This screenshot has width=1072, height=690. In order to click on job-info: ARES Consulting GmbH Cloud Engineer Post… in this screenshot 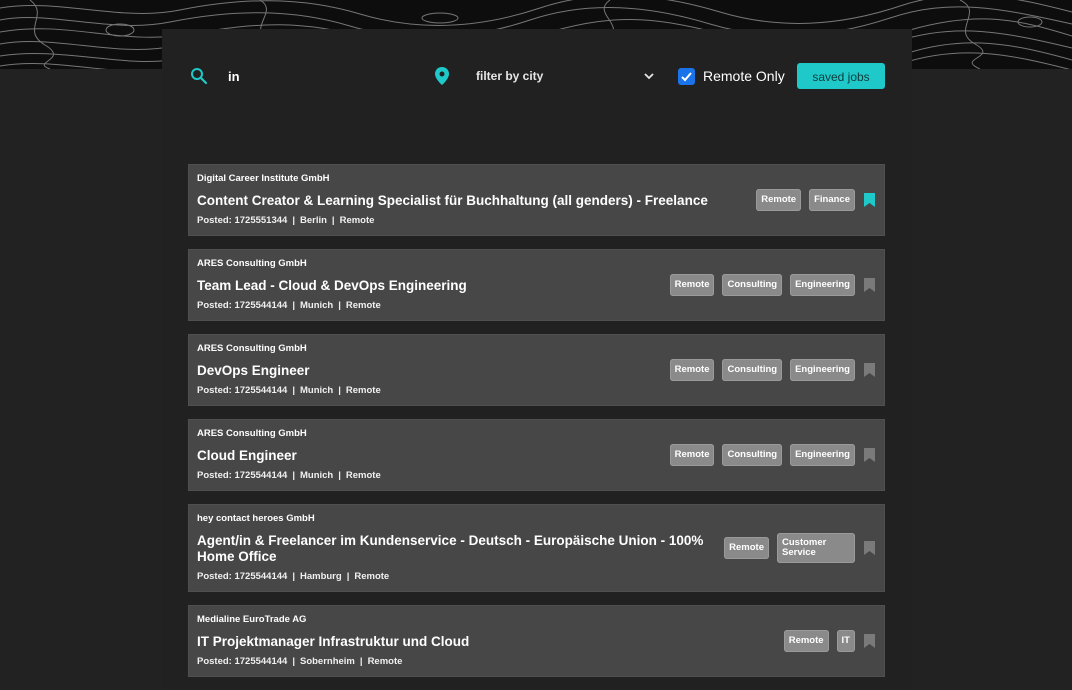, I will do `click(428, 455)`.